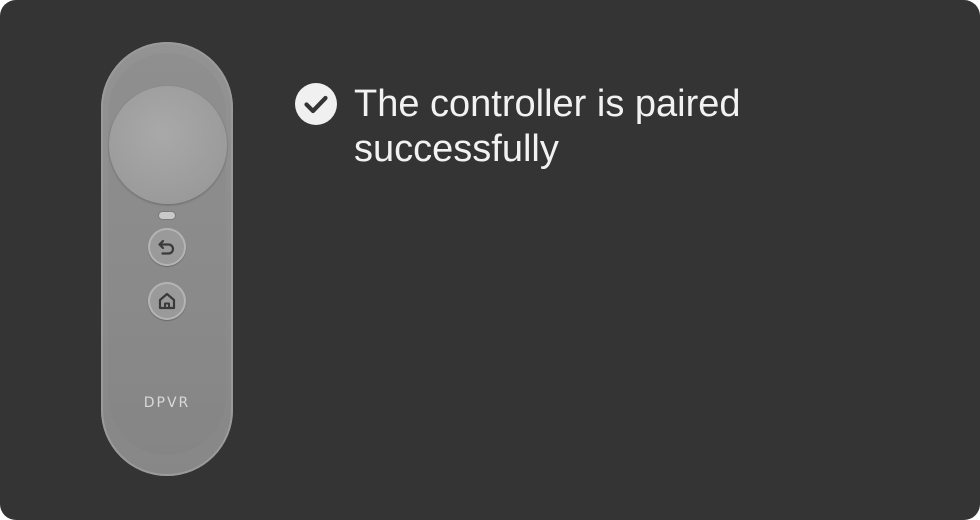  I want to click on controller-home-button, so click(167, 301).